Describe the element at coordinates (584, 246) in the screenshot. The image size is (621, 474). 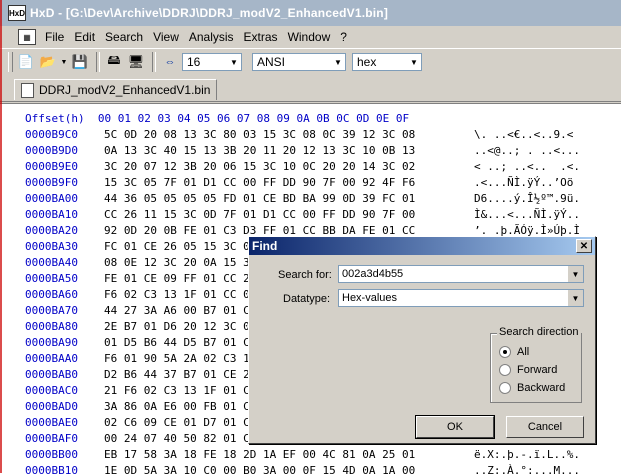
I see `close-icon: ✕` at that location.